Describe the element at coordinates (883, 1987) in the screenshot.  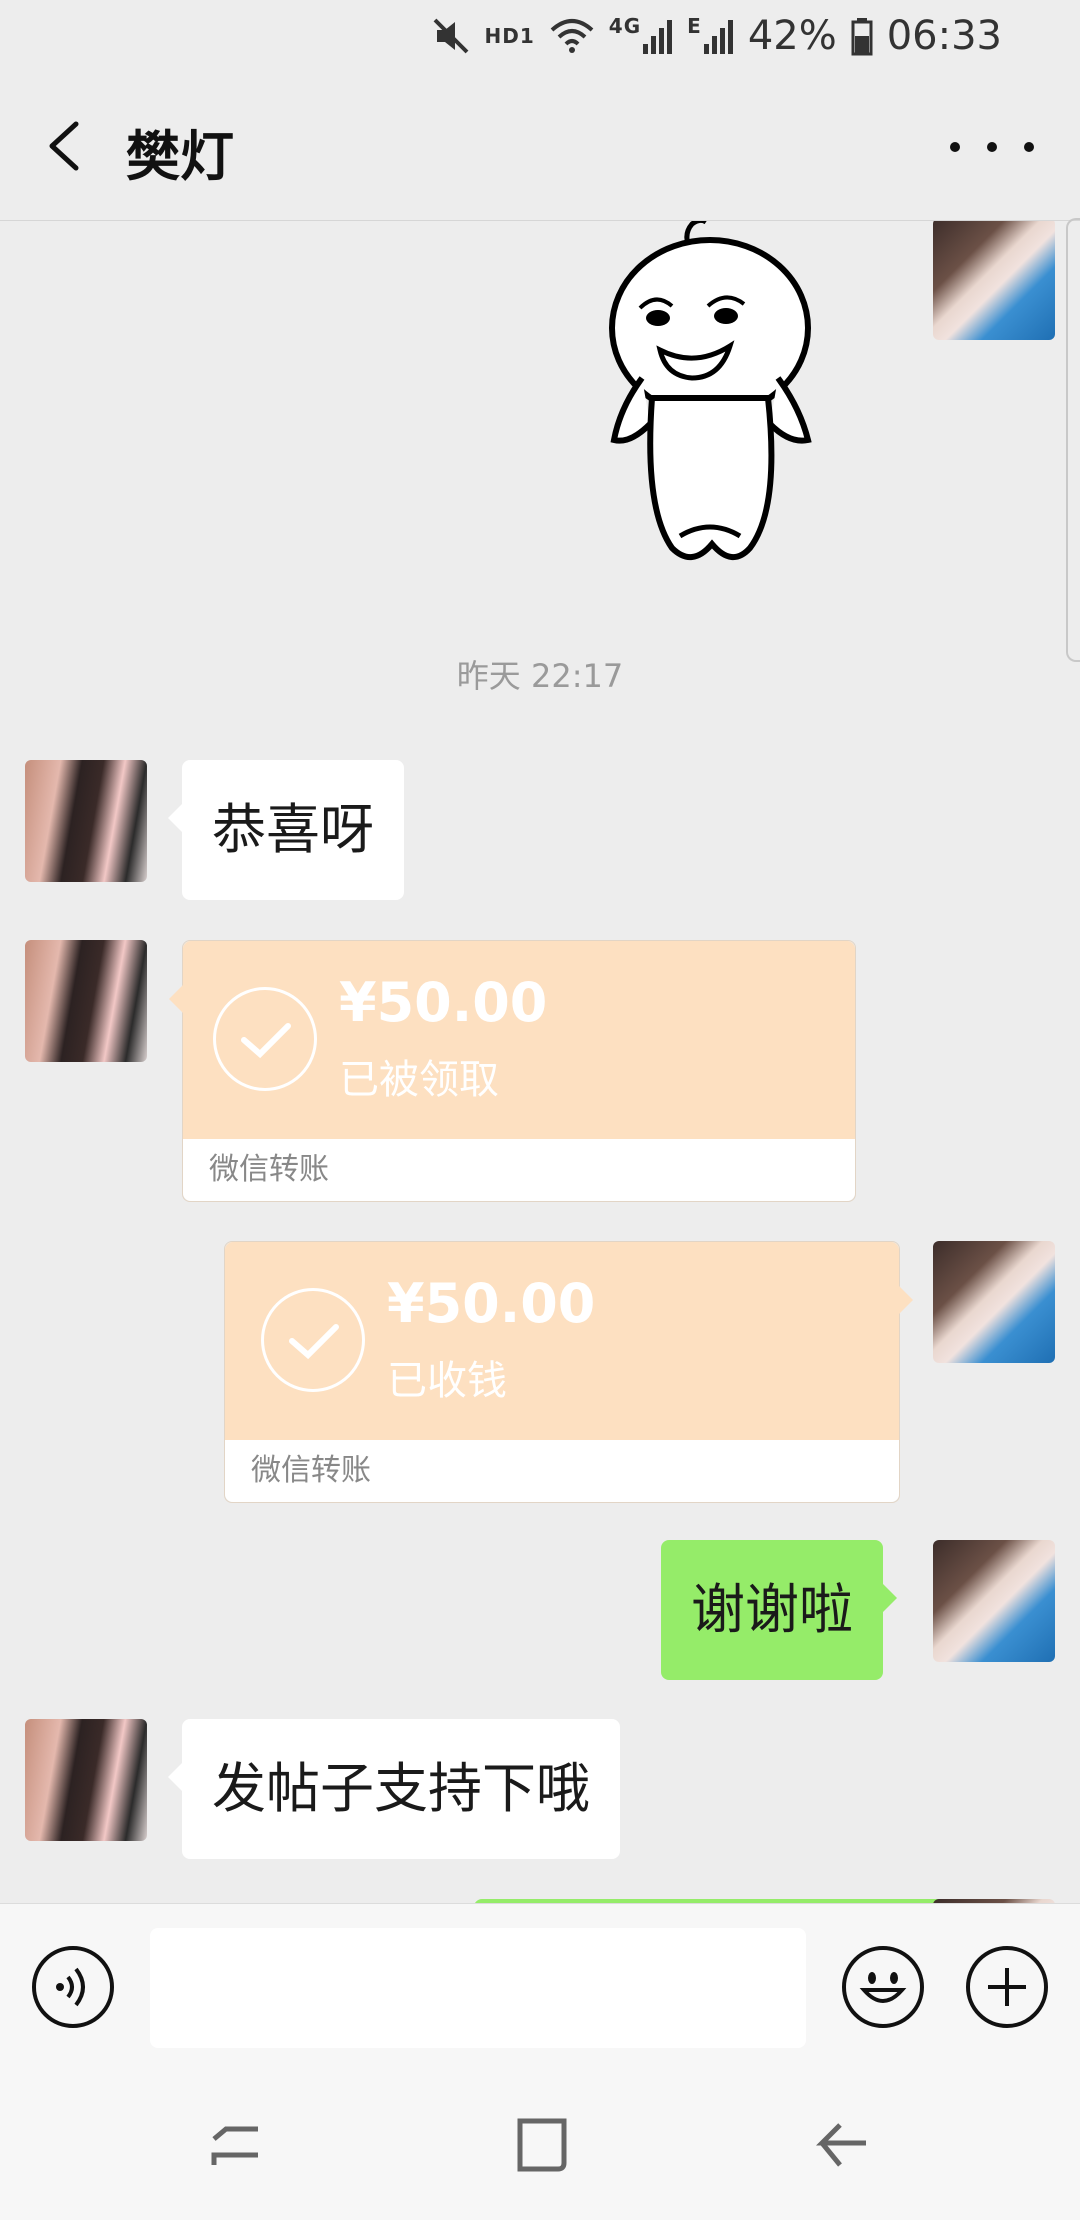
I see `emoji-icon` at that location.